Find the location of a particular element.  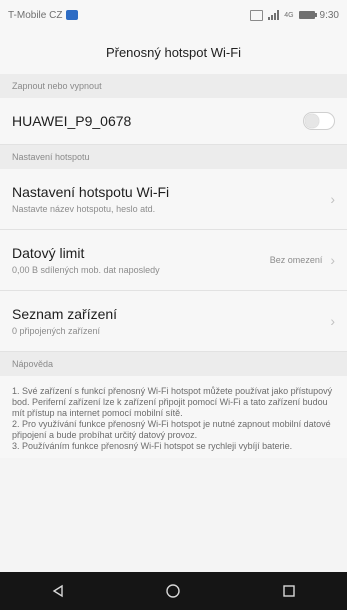

section-header-toggle: Zapnout nebo vypnout is located at coordinates (173, 86).